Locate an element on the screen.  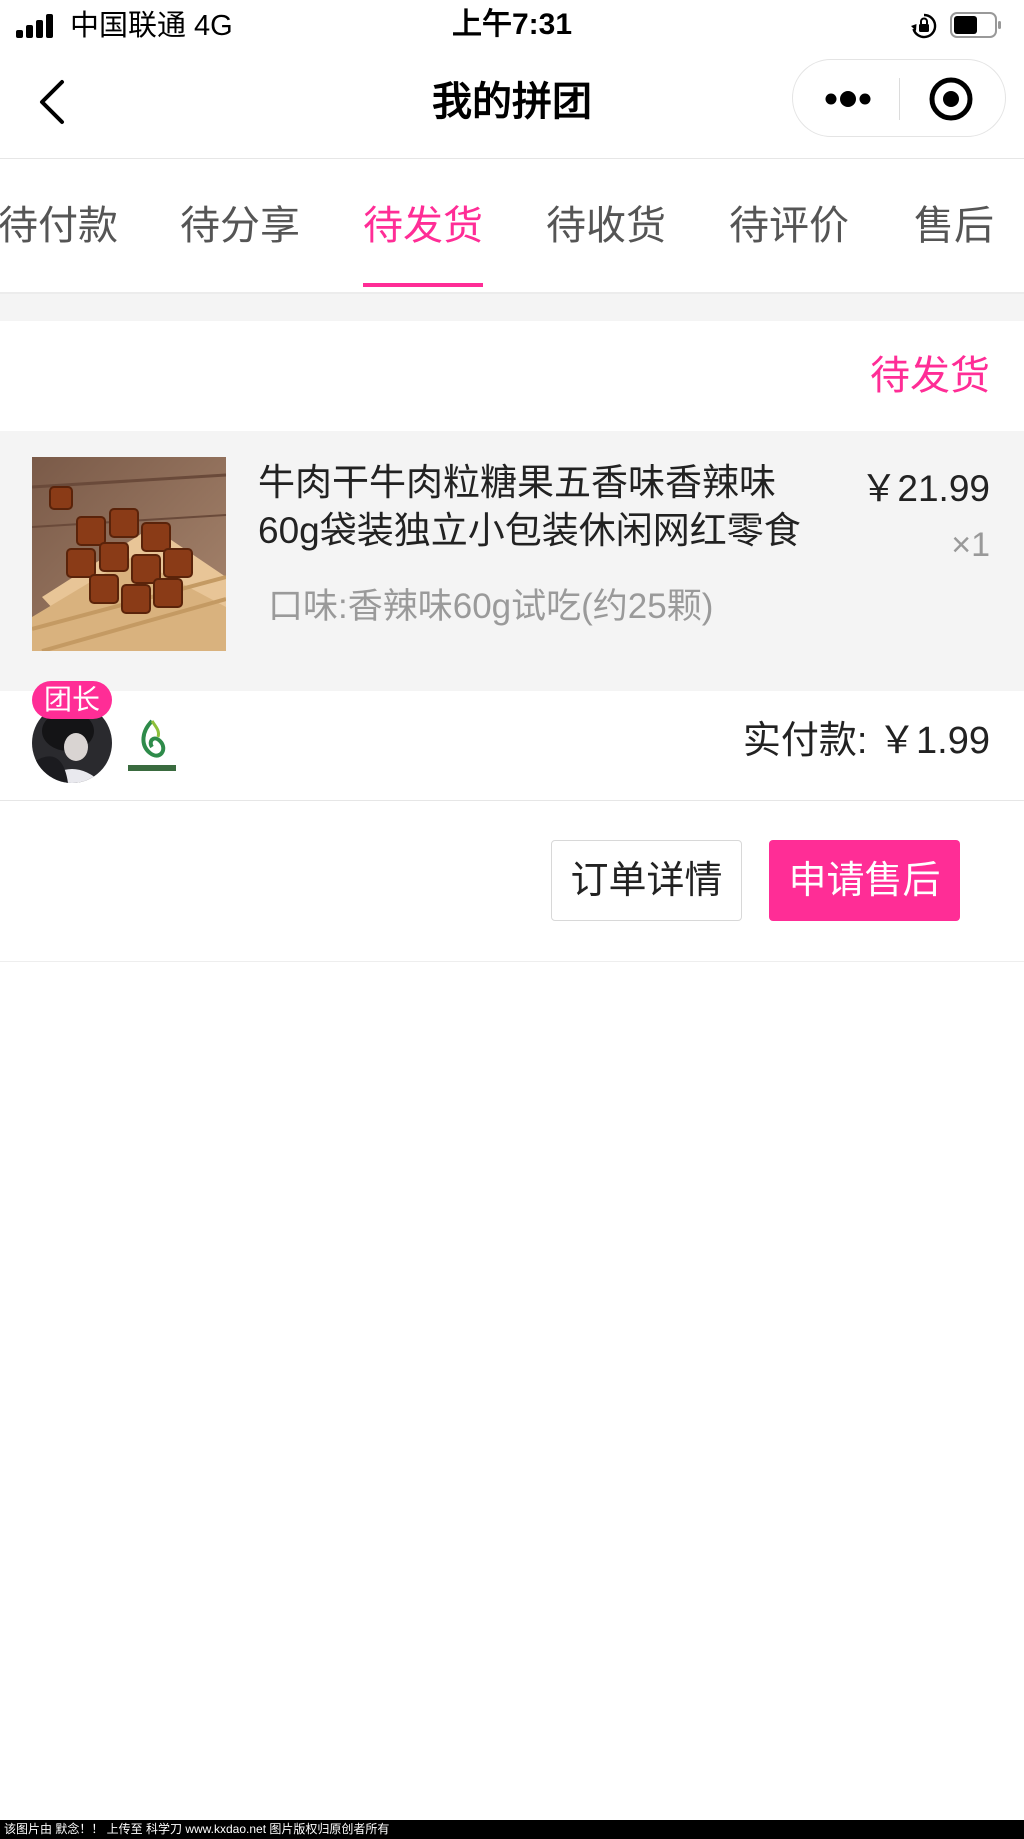
capsule-divider is located at coordinates (899, 99).